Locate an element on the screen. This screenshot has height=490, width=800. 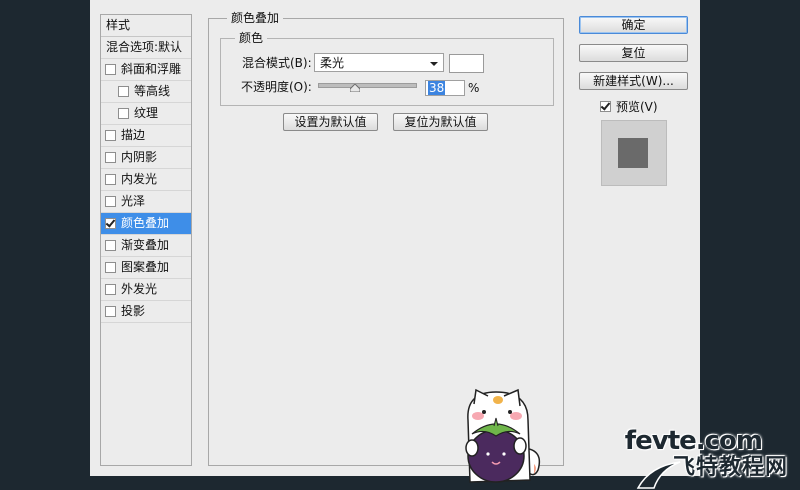
chevron-down-icon is located at coordinates (434, 64).